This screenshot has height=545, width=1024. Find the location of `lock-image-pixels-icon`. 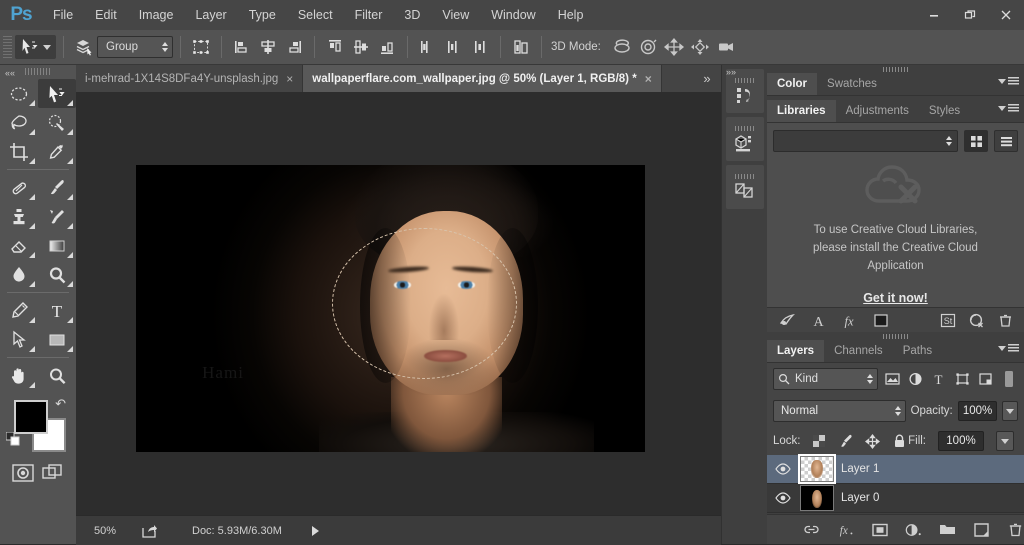

lock-image-pixels-icon is located at coordinates (846, 441).